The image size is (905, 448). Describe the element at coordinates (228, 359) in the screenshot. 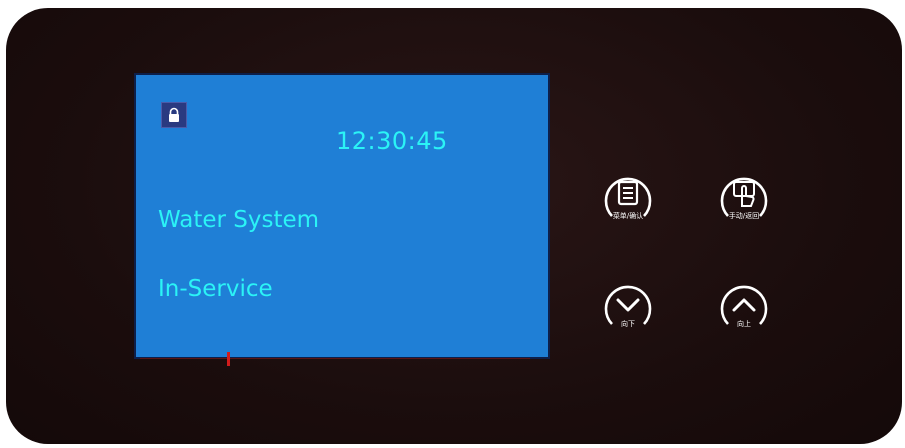

I see `indicator-marker` at that location.